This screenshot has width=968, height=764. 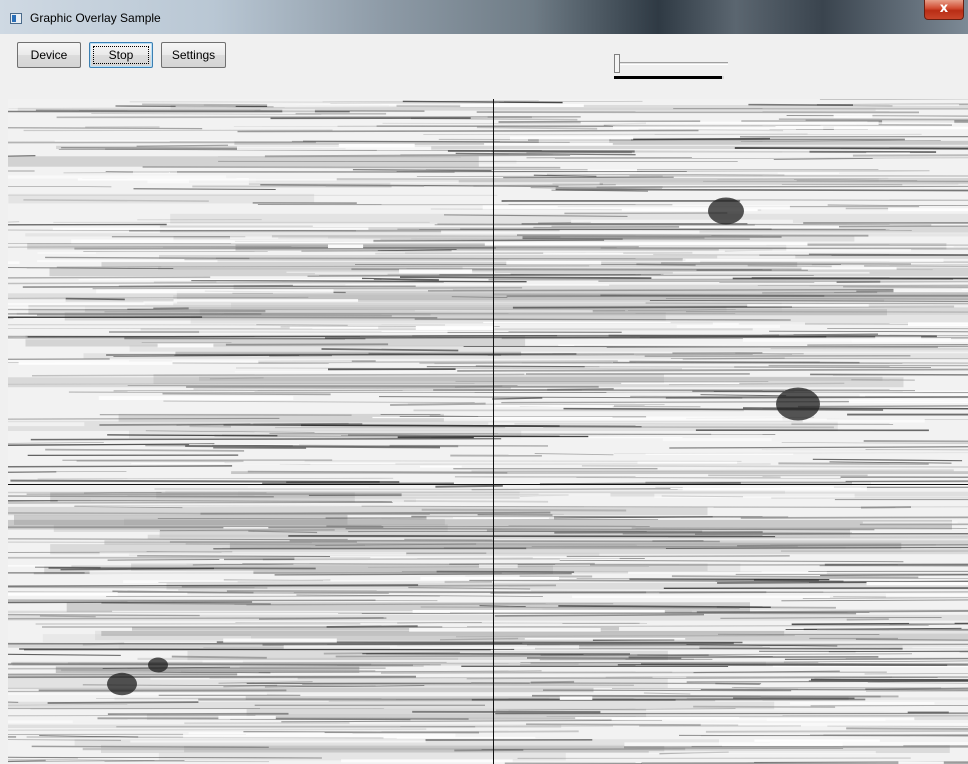 I want to click on settings-button-label: Settings, so click(x=193, y=55).